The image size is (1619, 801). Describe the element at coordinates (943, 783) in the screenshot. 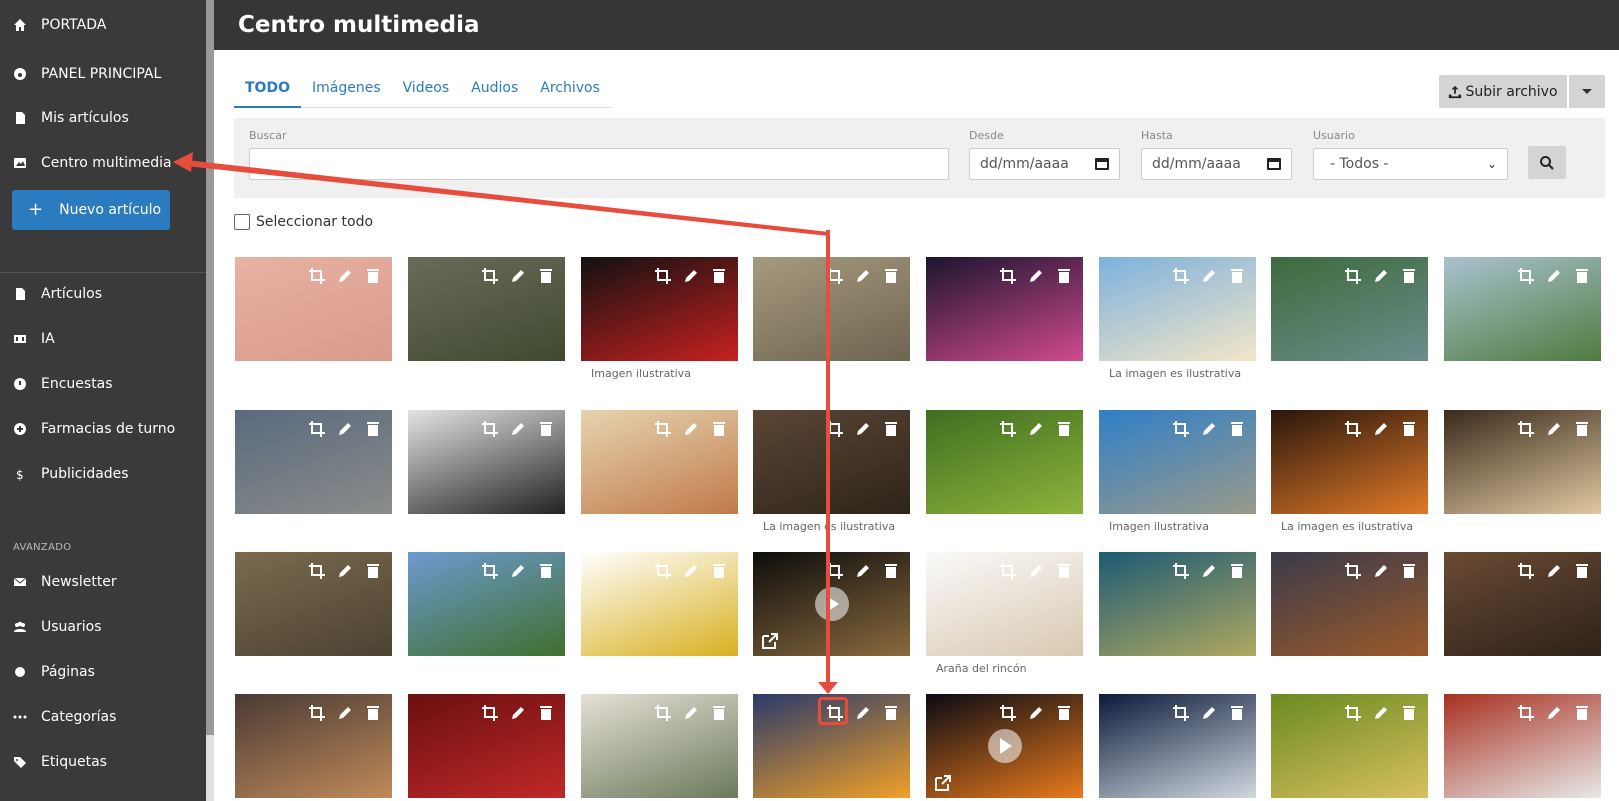

I see `external-link-icon` at that location.